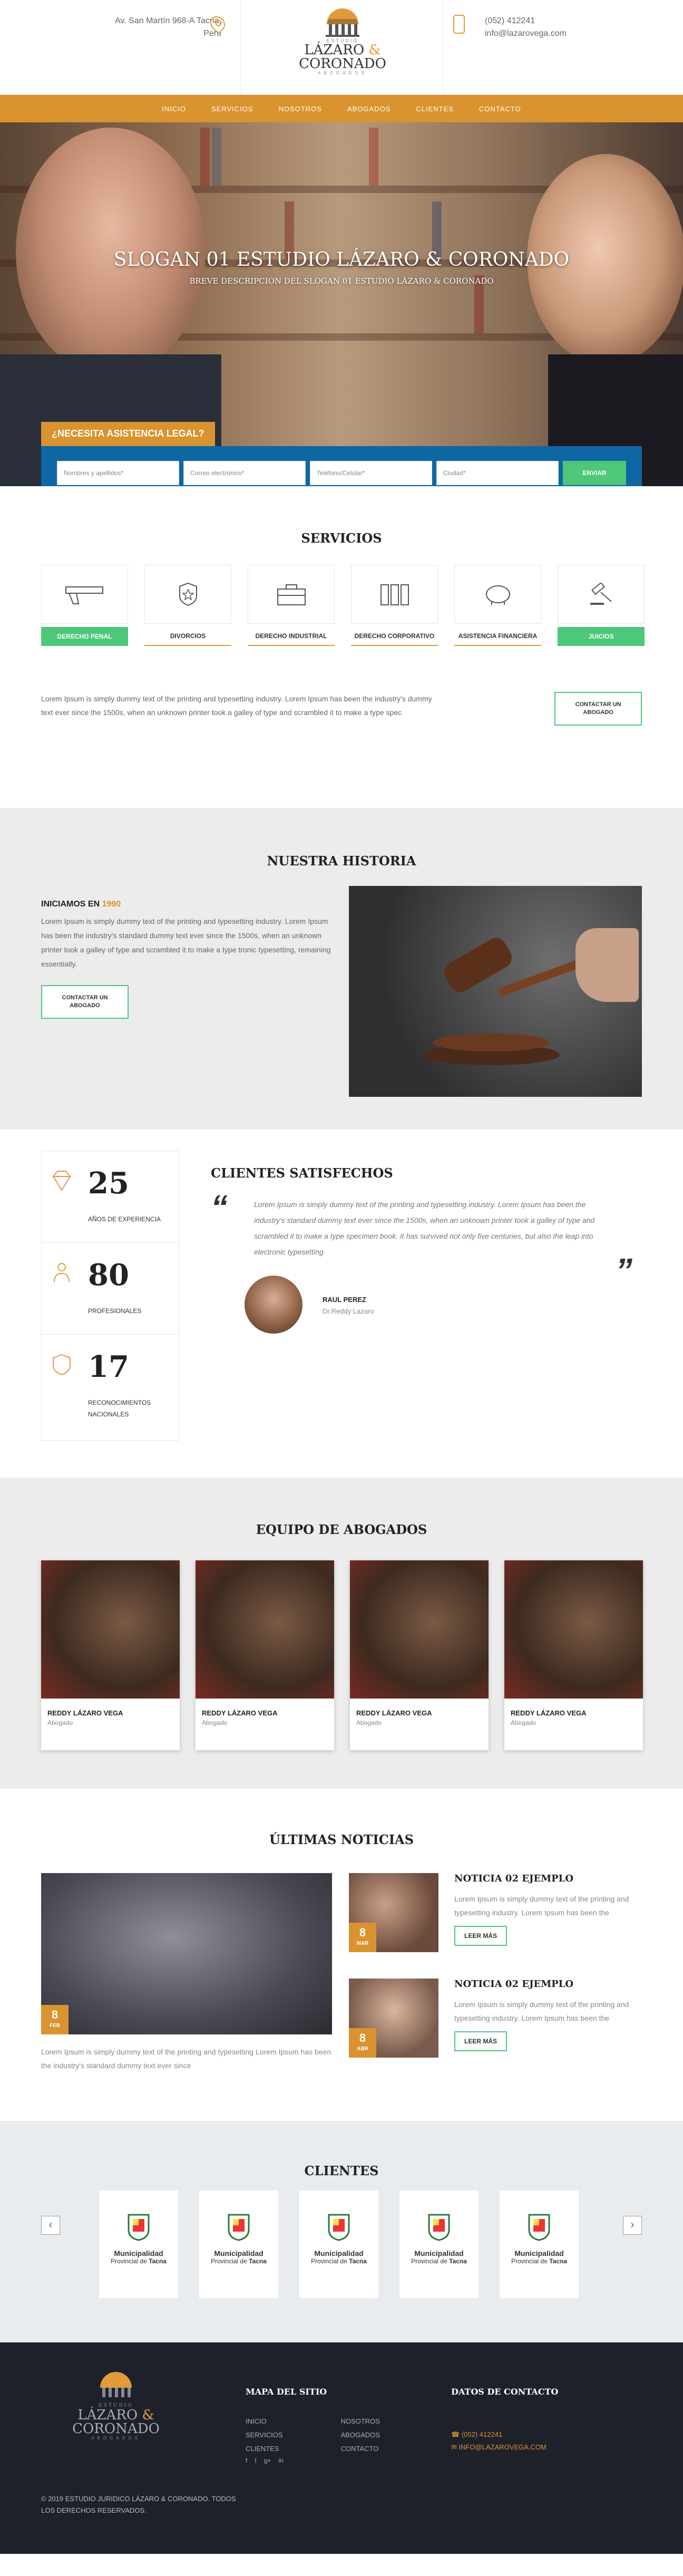 The image size is (683, 2576). Describe the element at coordinates (85, 1002) in the screenshot. I see `history-contact-button: CONTACTAR UN ABOGADO` at that location.